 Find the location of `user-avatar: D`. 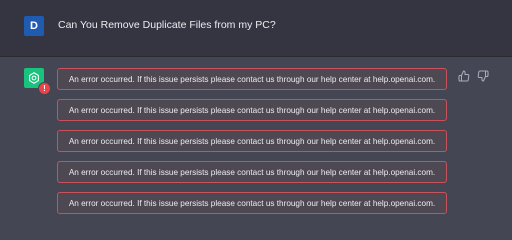

user-avatar: D is located at coordinates (34, 26).